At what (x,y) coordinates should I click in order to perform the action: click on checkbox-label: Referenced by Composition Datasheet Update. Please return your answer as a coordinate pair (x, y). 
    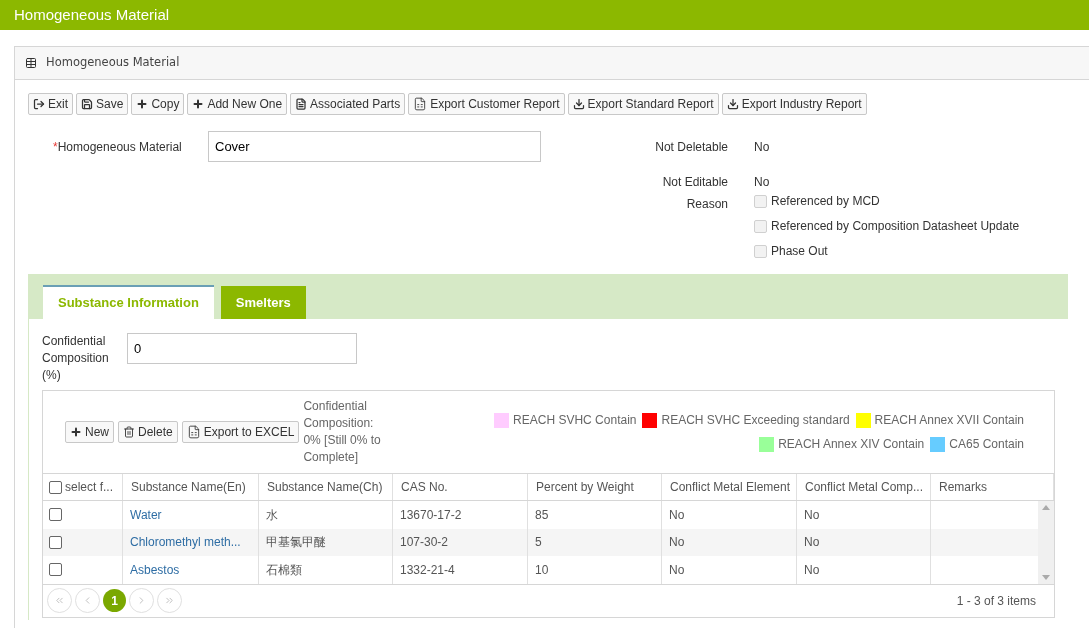
    Looking at the image, I should click on (895, 226).